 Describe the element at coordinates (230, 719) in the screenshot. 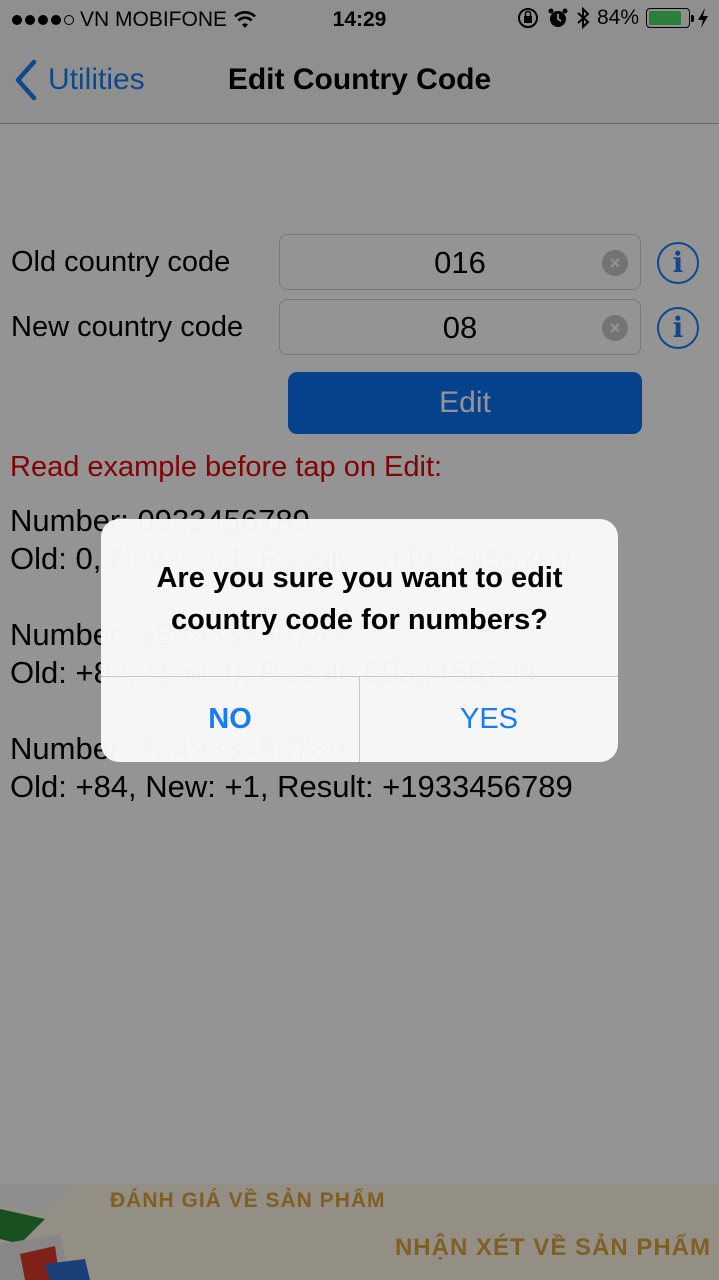

I see `no-button: NO` at that location.